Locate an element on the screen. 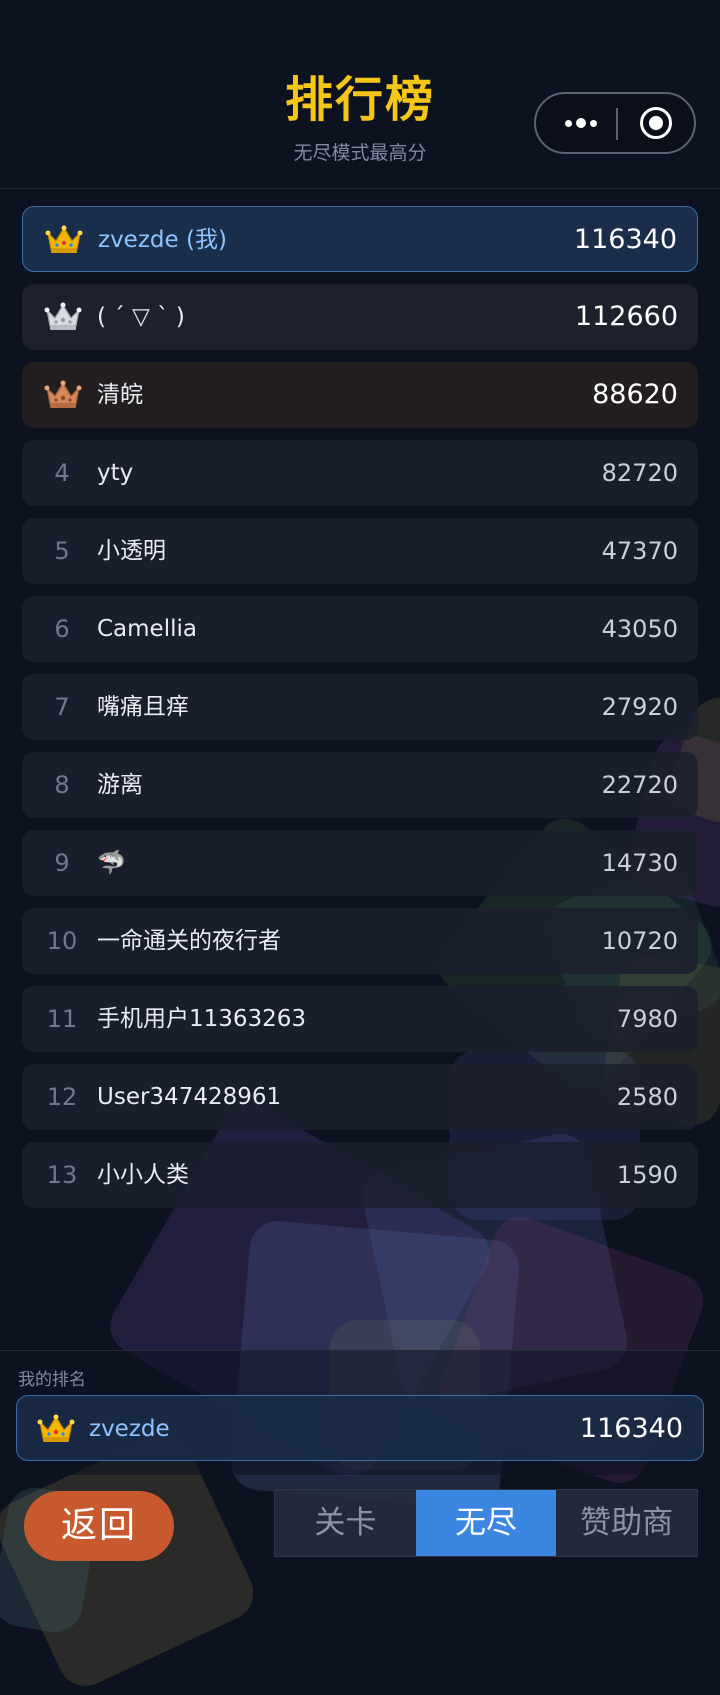  rank-number: 9 is located at coordinates (62, 863).